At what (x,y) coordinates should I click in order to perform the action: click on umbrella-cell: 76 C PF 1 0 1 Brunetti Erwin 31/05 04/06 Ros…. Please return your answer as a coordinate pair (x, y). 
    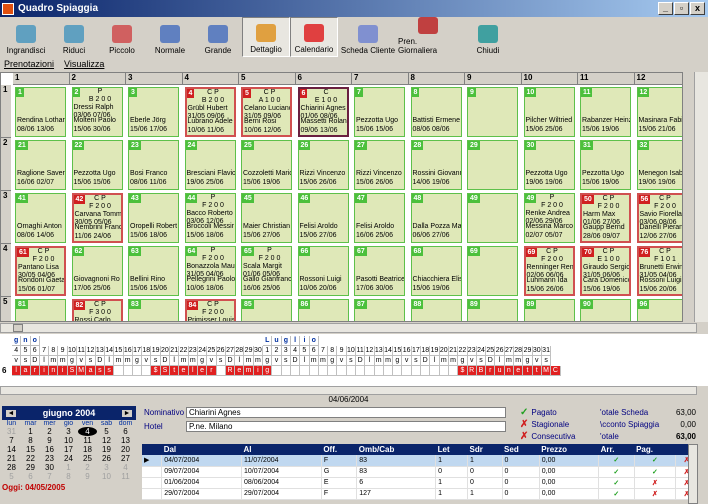
    Looking at the image, I should click on (659, 271).